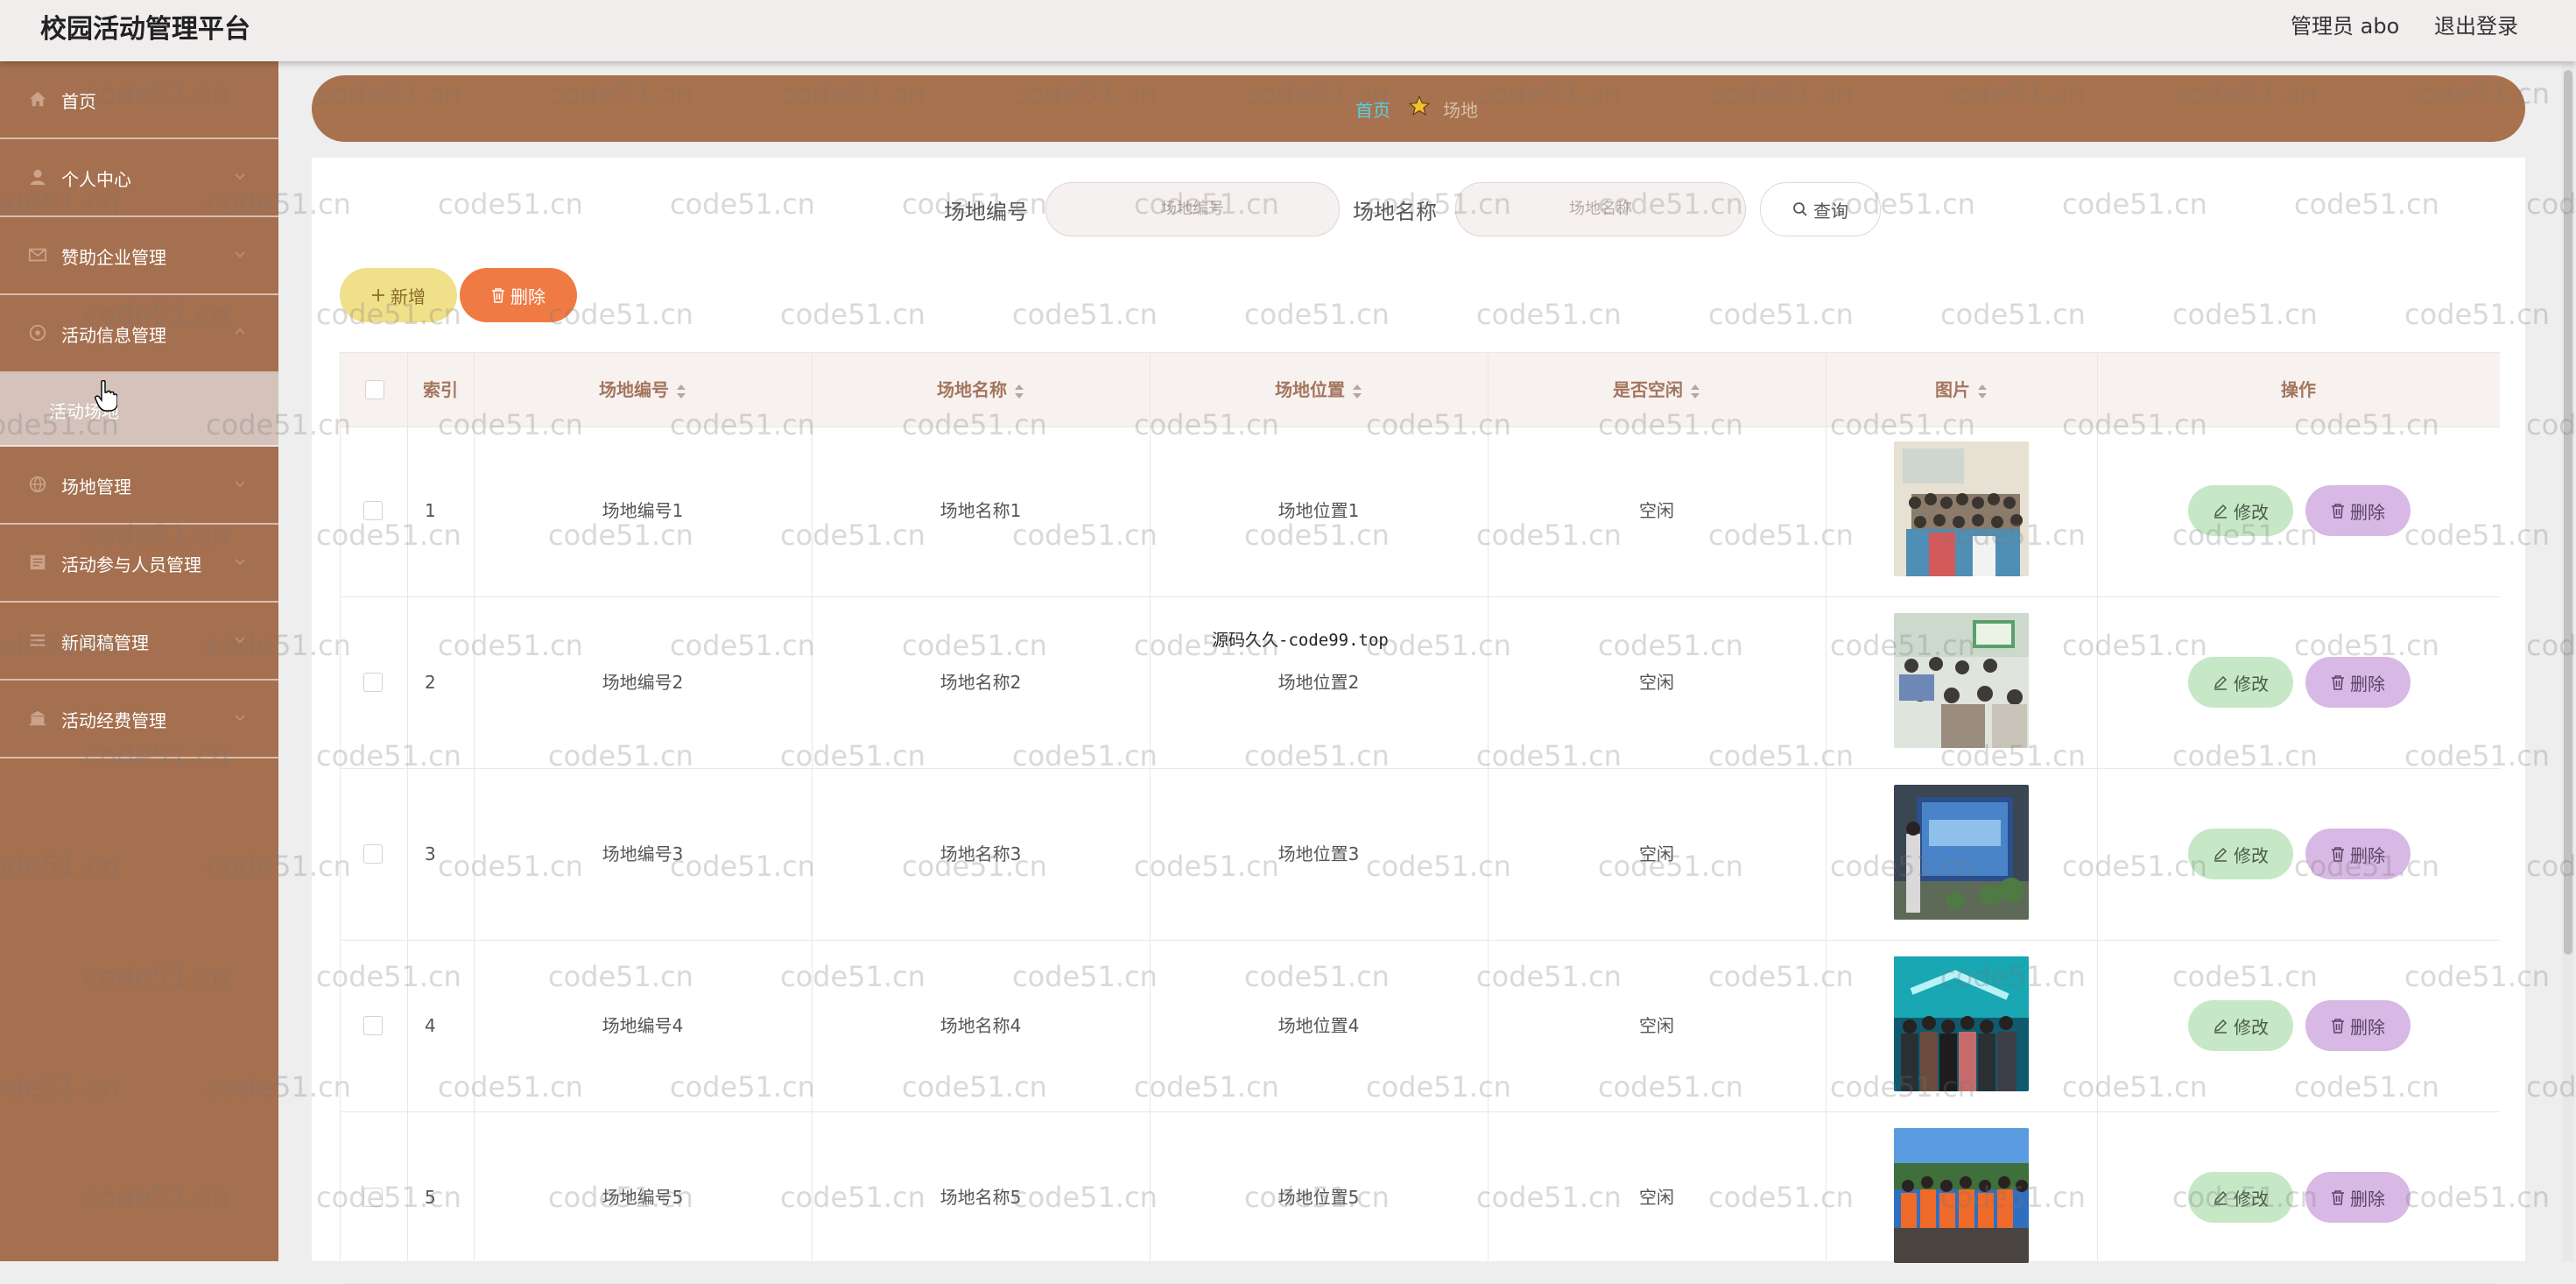 Image resolution: width=2576 pixels, height=1284 pixels. Describe the element at coordinates (981, 854) in the screenshot. I see `cell-name: 场地名称3` at that location.